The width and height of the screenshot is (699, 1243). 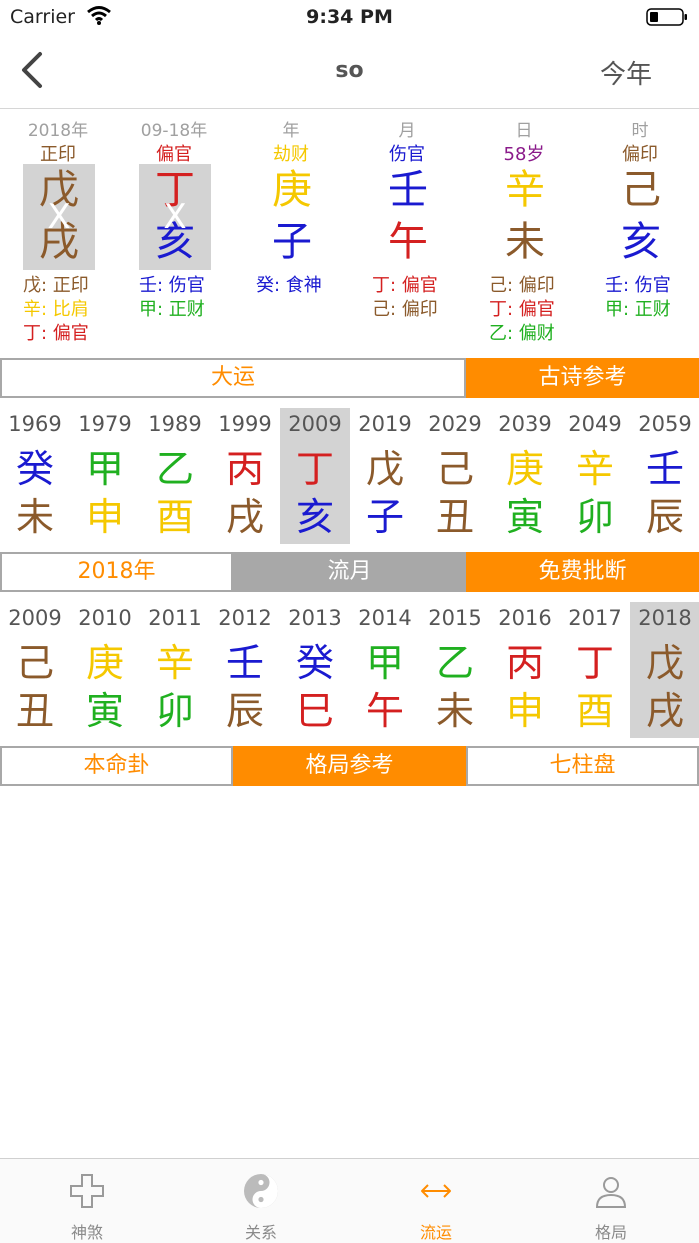 I want to click on year-label: 2014, so click(x=385, y=618).